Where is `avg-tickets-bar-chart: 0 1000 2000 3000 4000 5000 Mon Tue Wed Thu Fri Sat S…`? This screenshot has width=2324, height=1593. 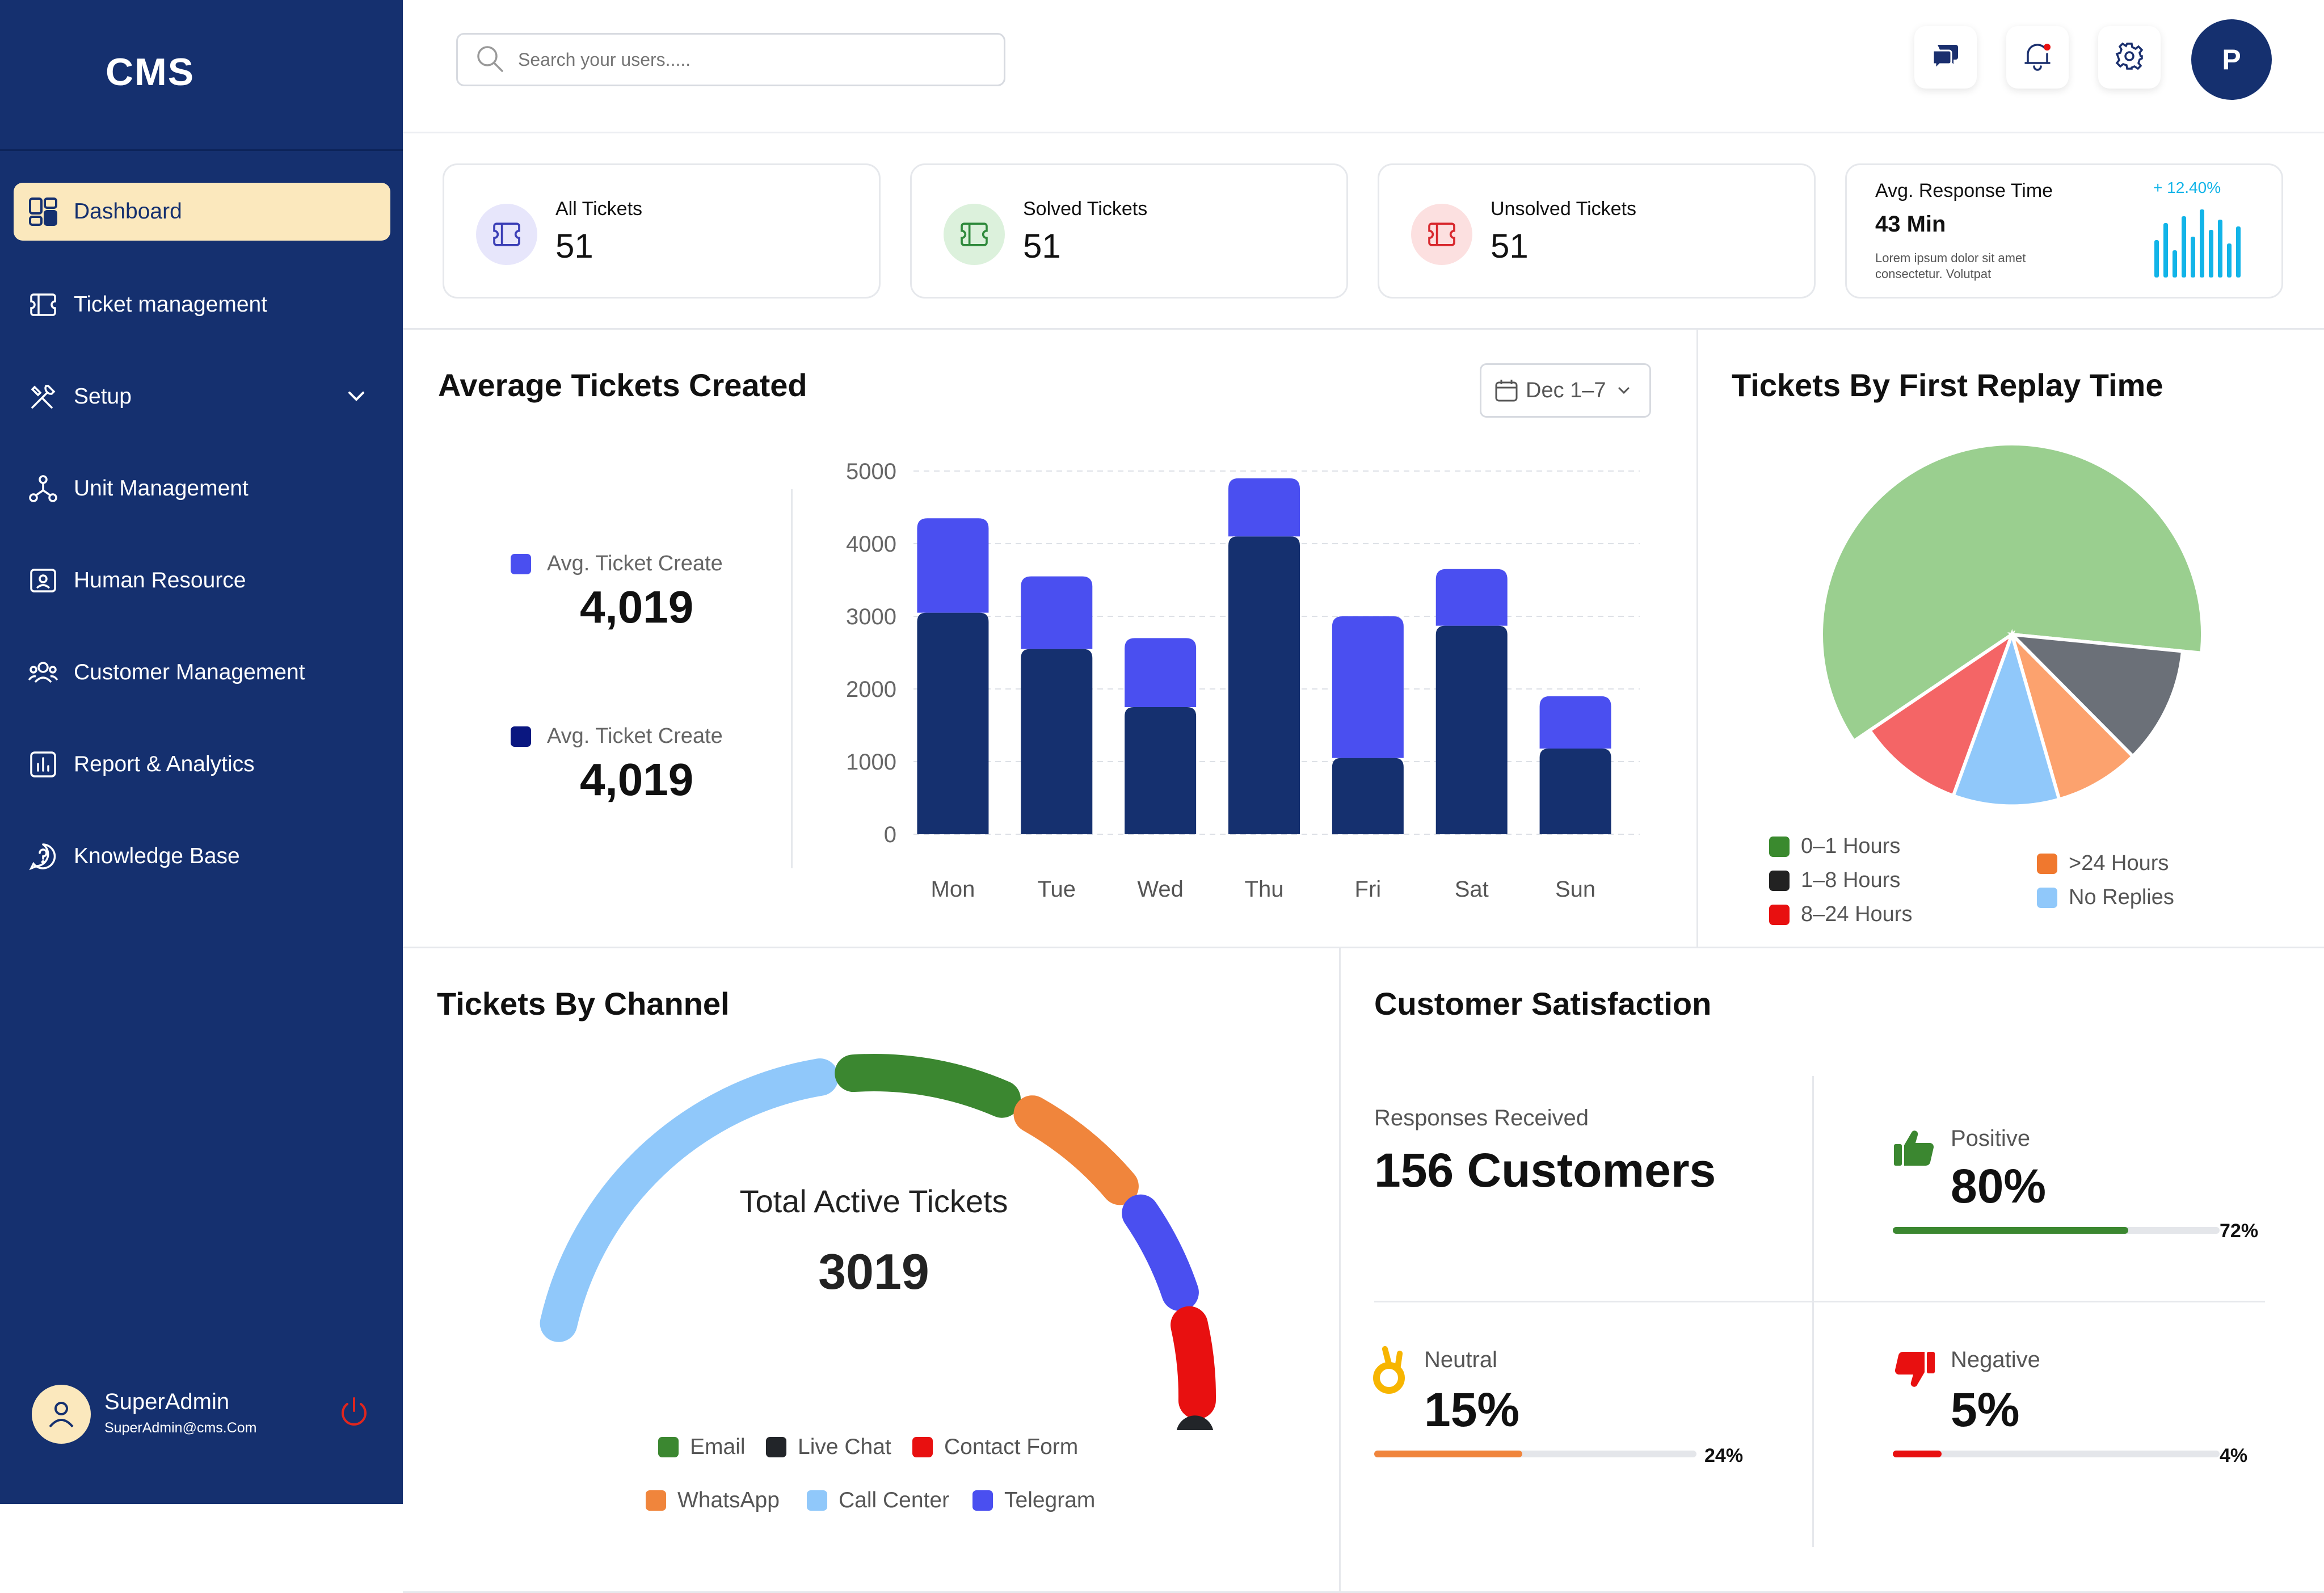
avg-tickets-bar-chart: 0 1000 2000 3000 4000 5000 Mon Tue Wed Thu Fri Sat S… is located at coordinates (1243, 680).